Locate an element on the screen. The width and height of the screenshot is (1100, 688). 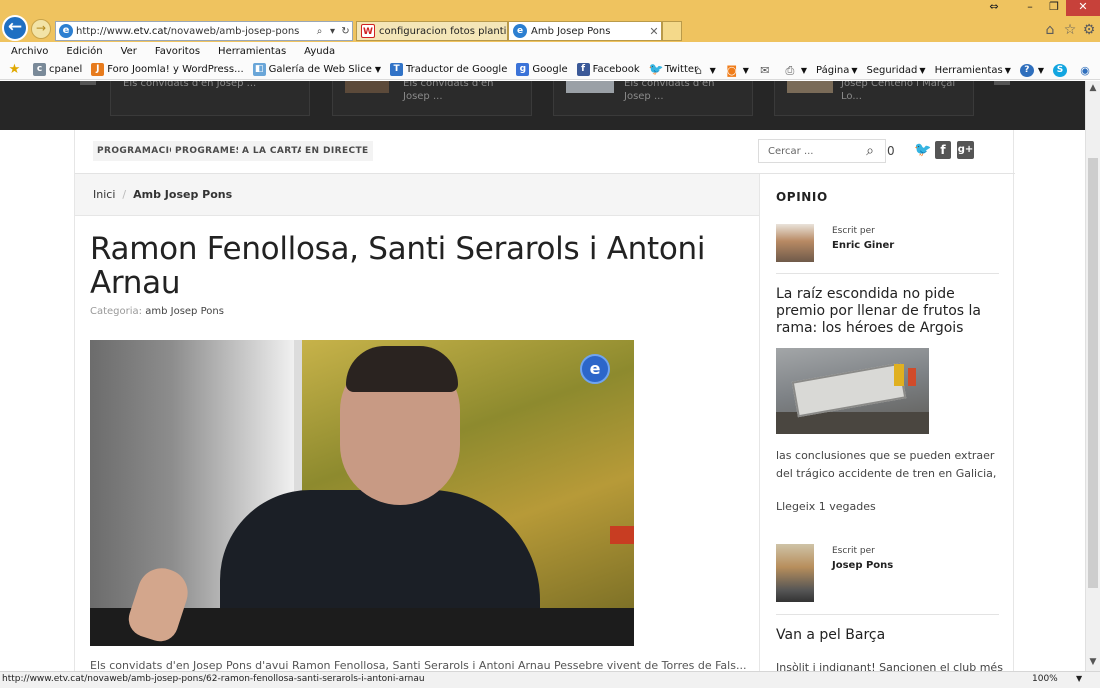
zoom-dropdown-icon: ▼ is located at coordinates (1079, 678).